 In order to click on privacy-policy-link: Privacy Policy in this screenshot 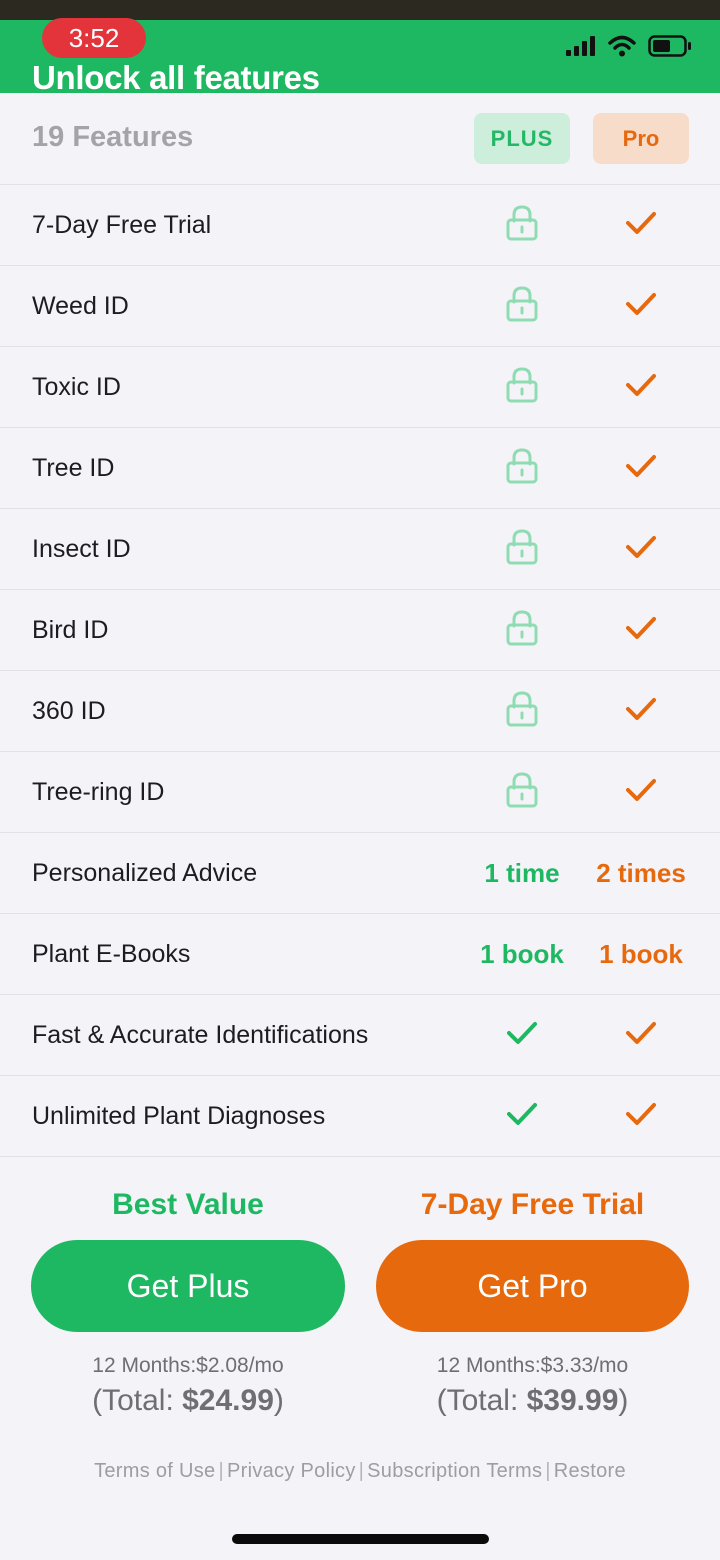, I will do `click(291, 1471)`.